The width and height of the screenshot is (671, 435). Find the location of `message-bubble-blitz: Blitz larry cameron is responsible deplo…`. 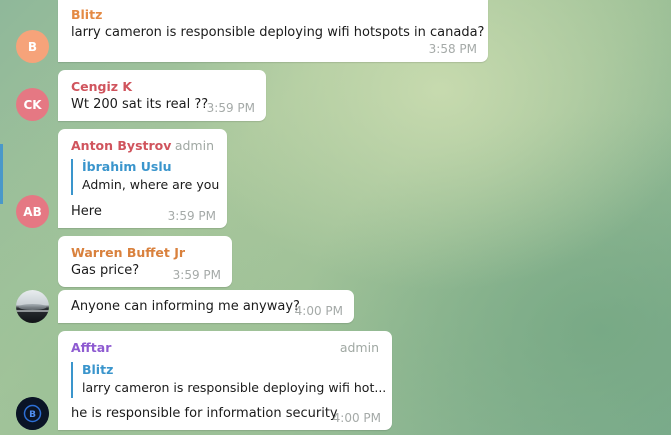

message-bubble-blitz: Blitz larry cameron is responsible deplo… is located at coordinates (273, 31).